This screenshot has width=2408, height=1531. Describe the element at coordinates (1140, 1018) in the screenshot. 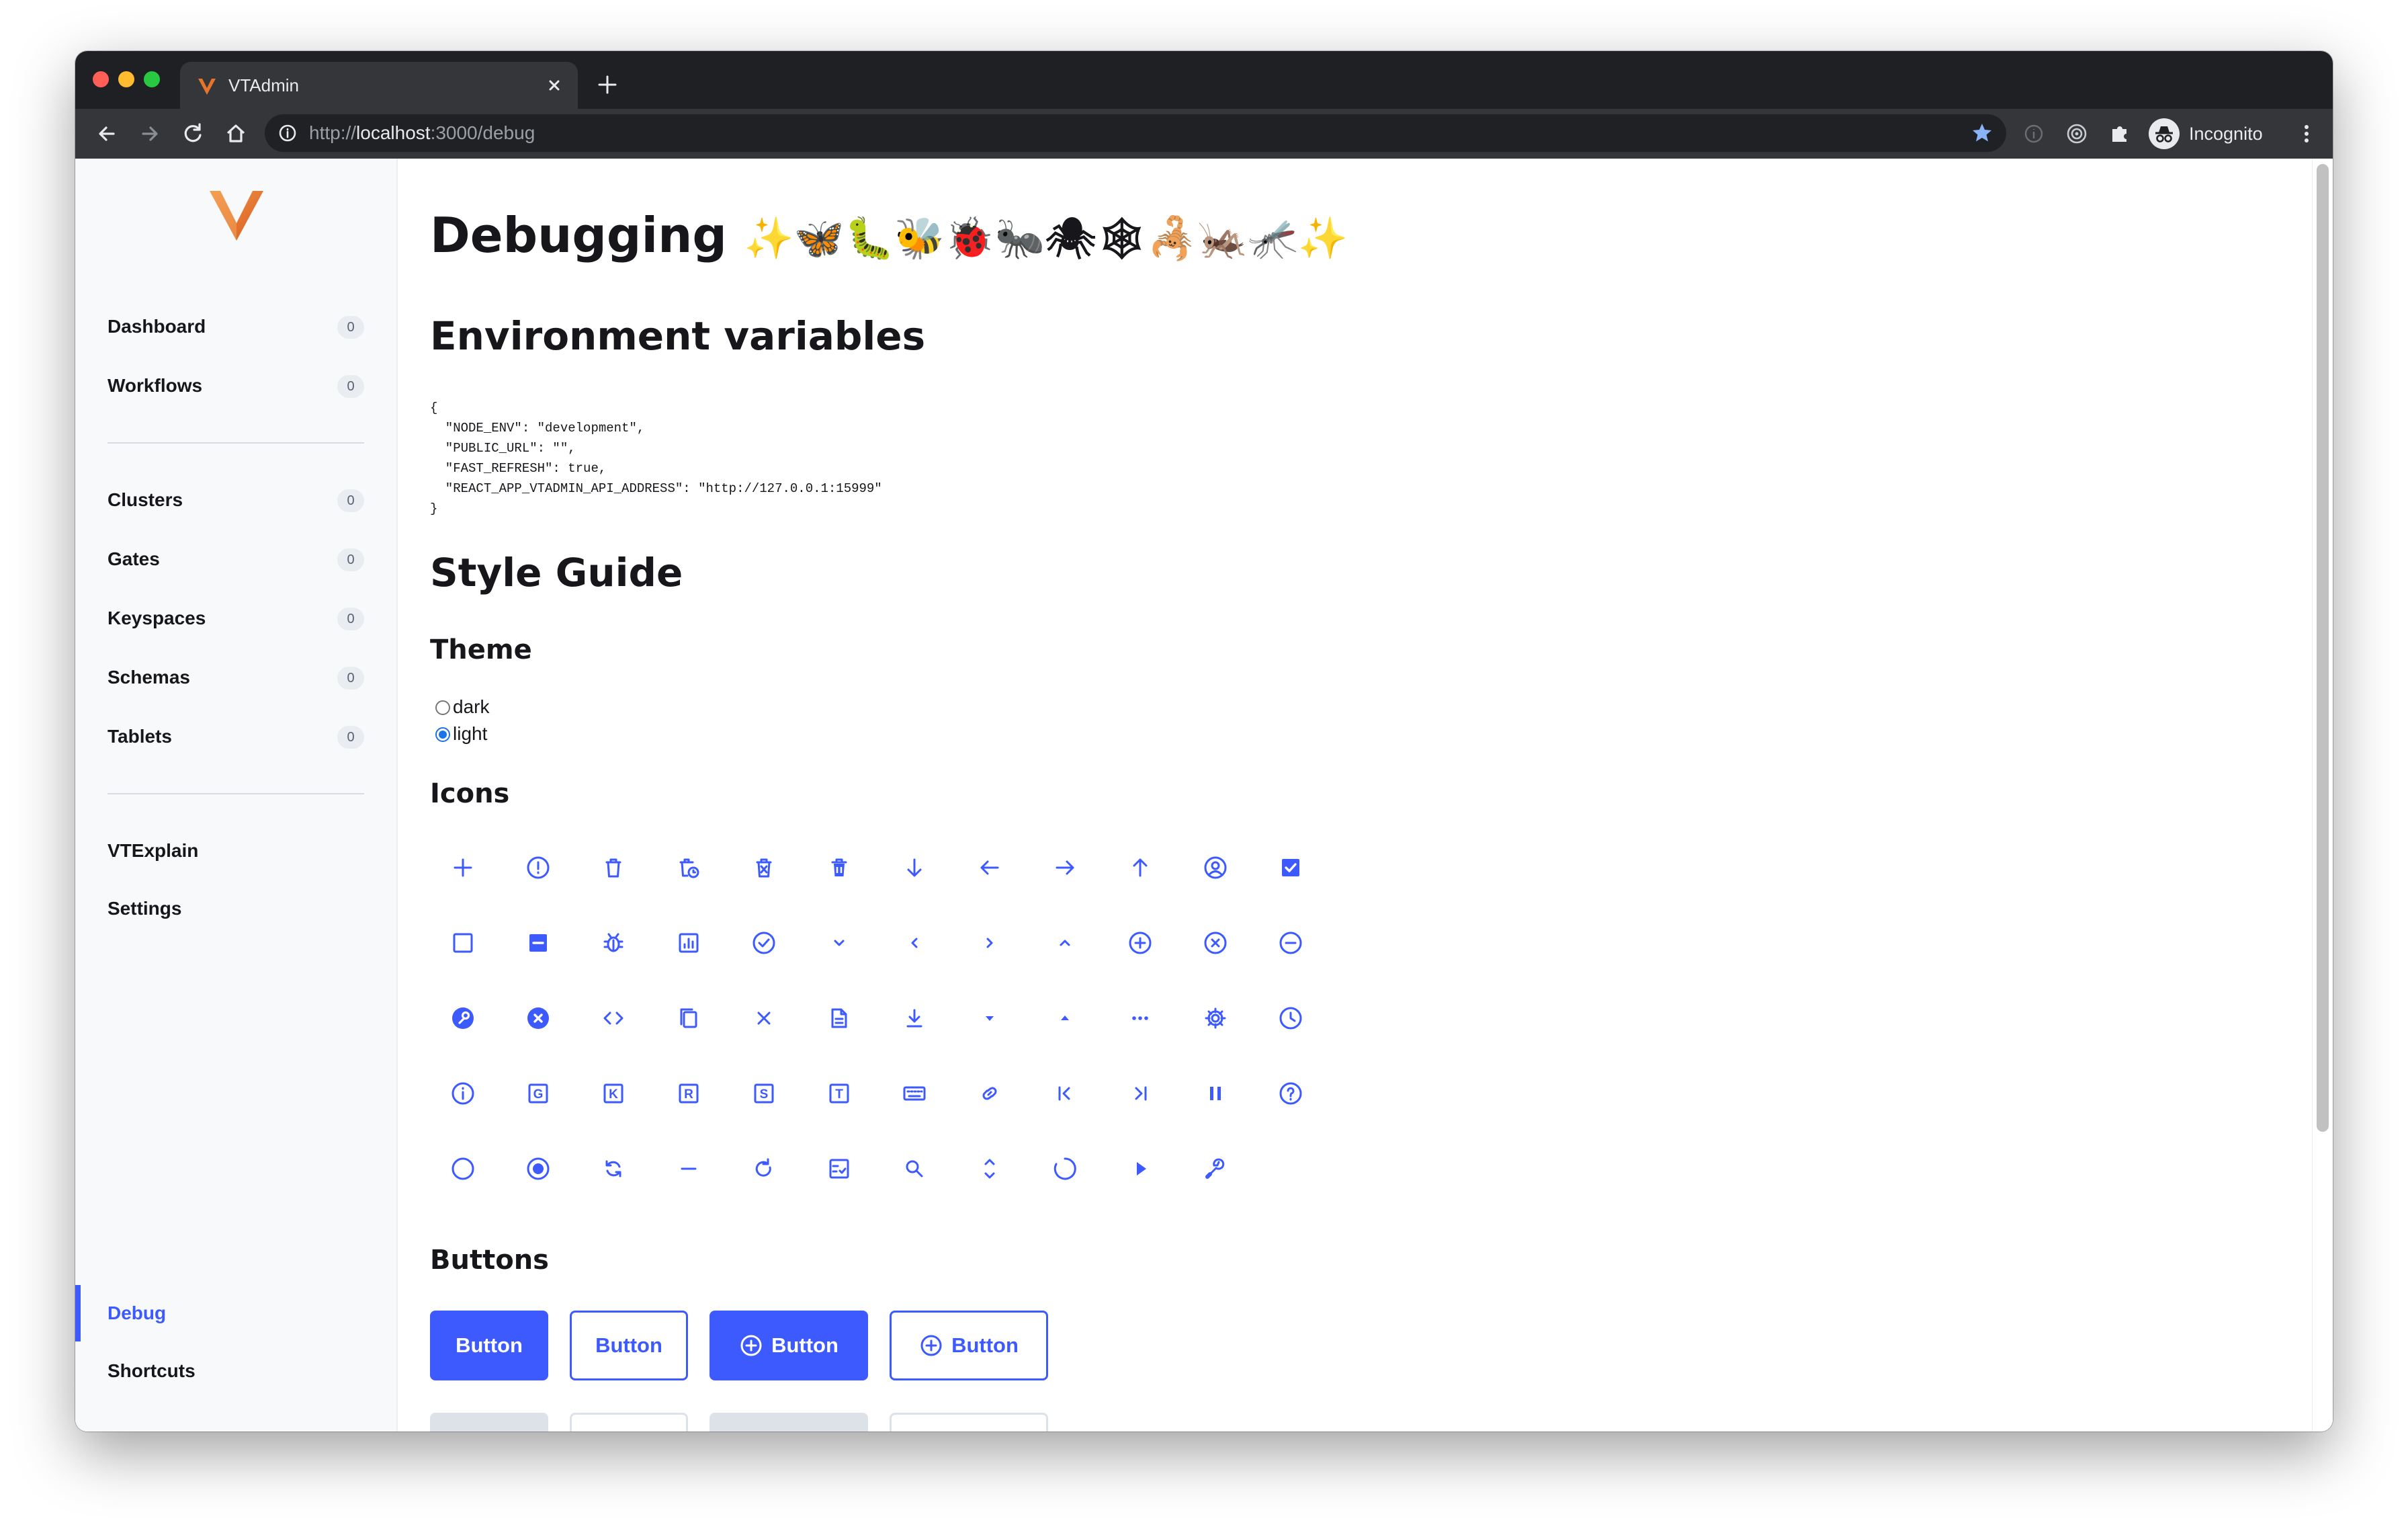

I see `more-horizontal-icon` at that location.